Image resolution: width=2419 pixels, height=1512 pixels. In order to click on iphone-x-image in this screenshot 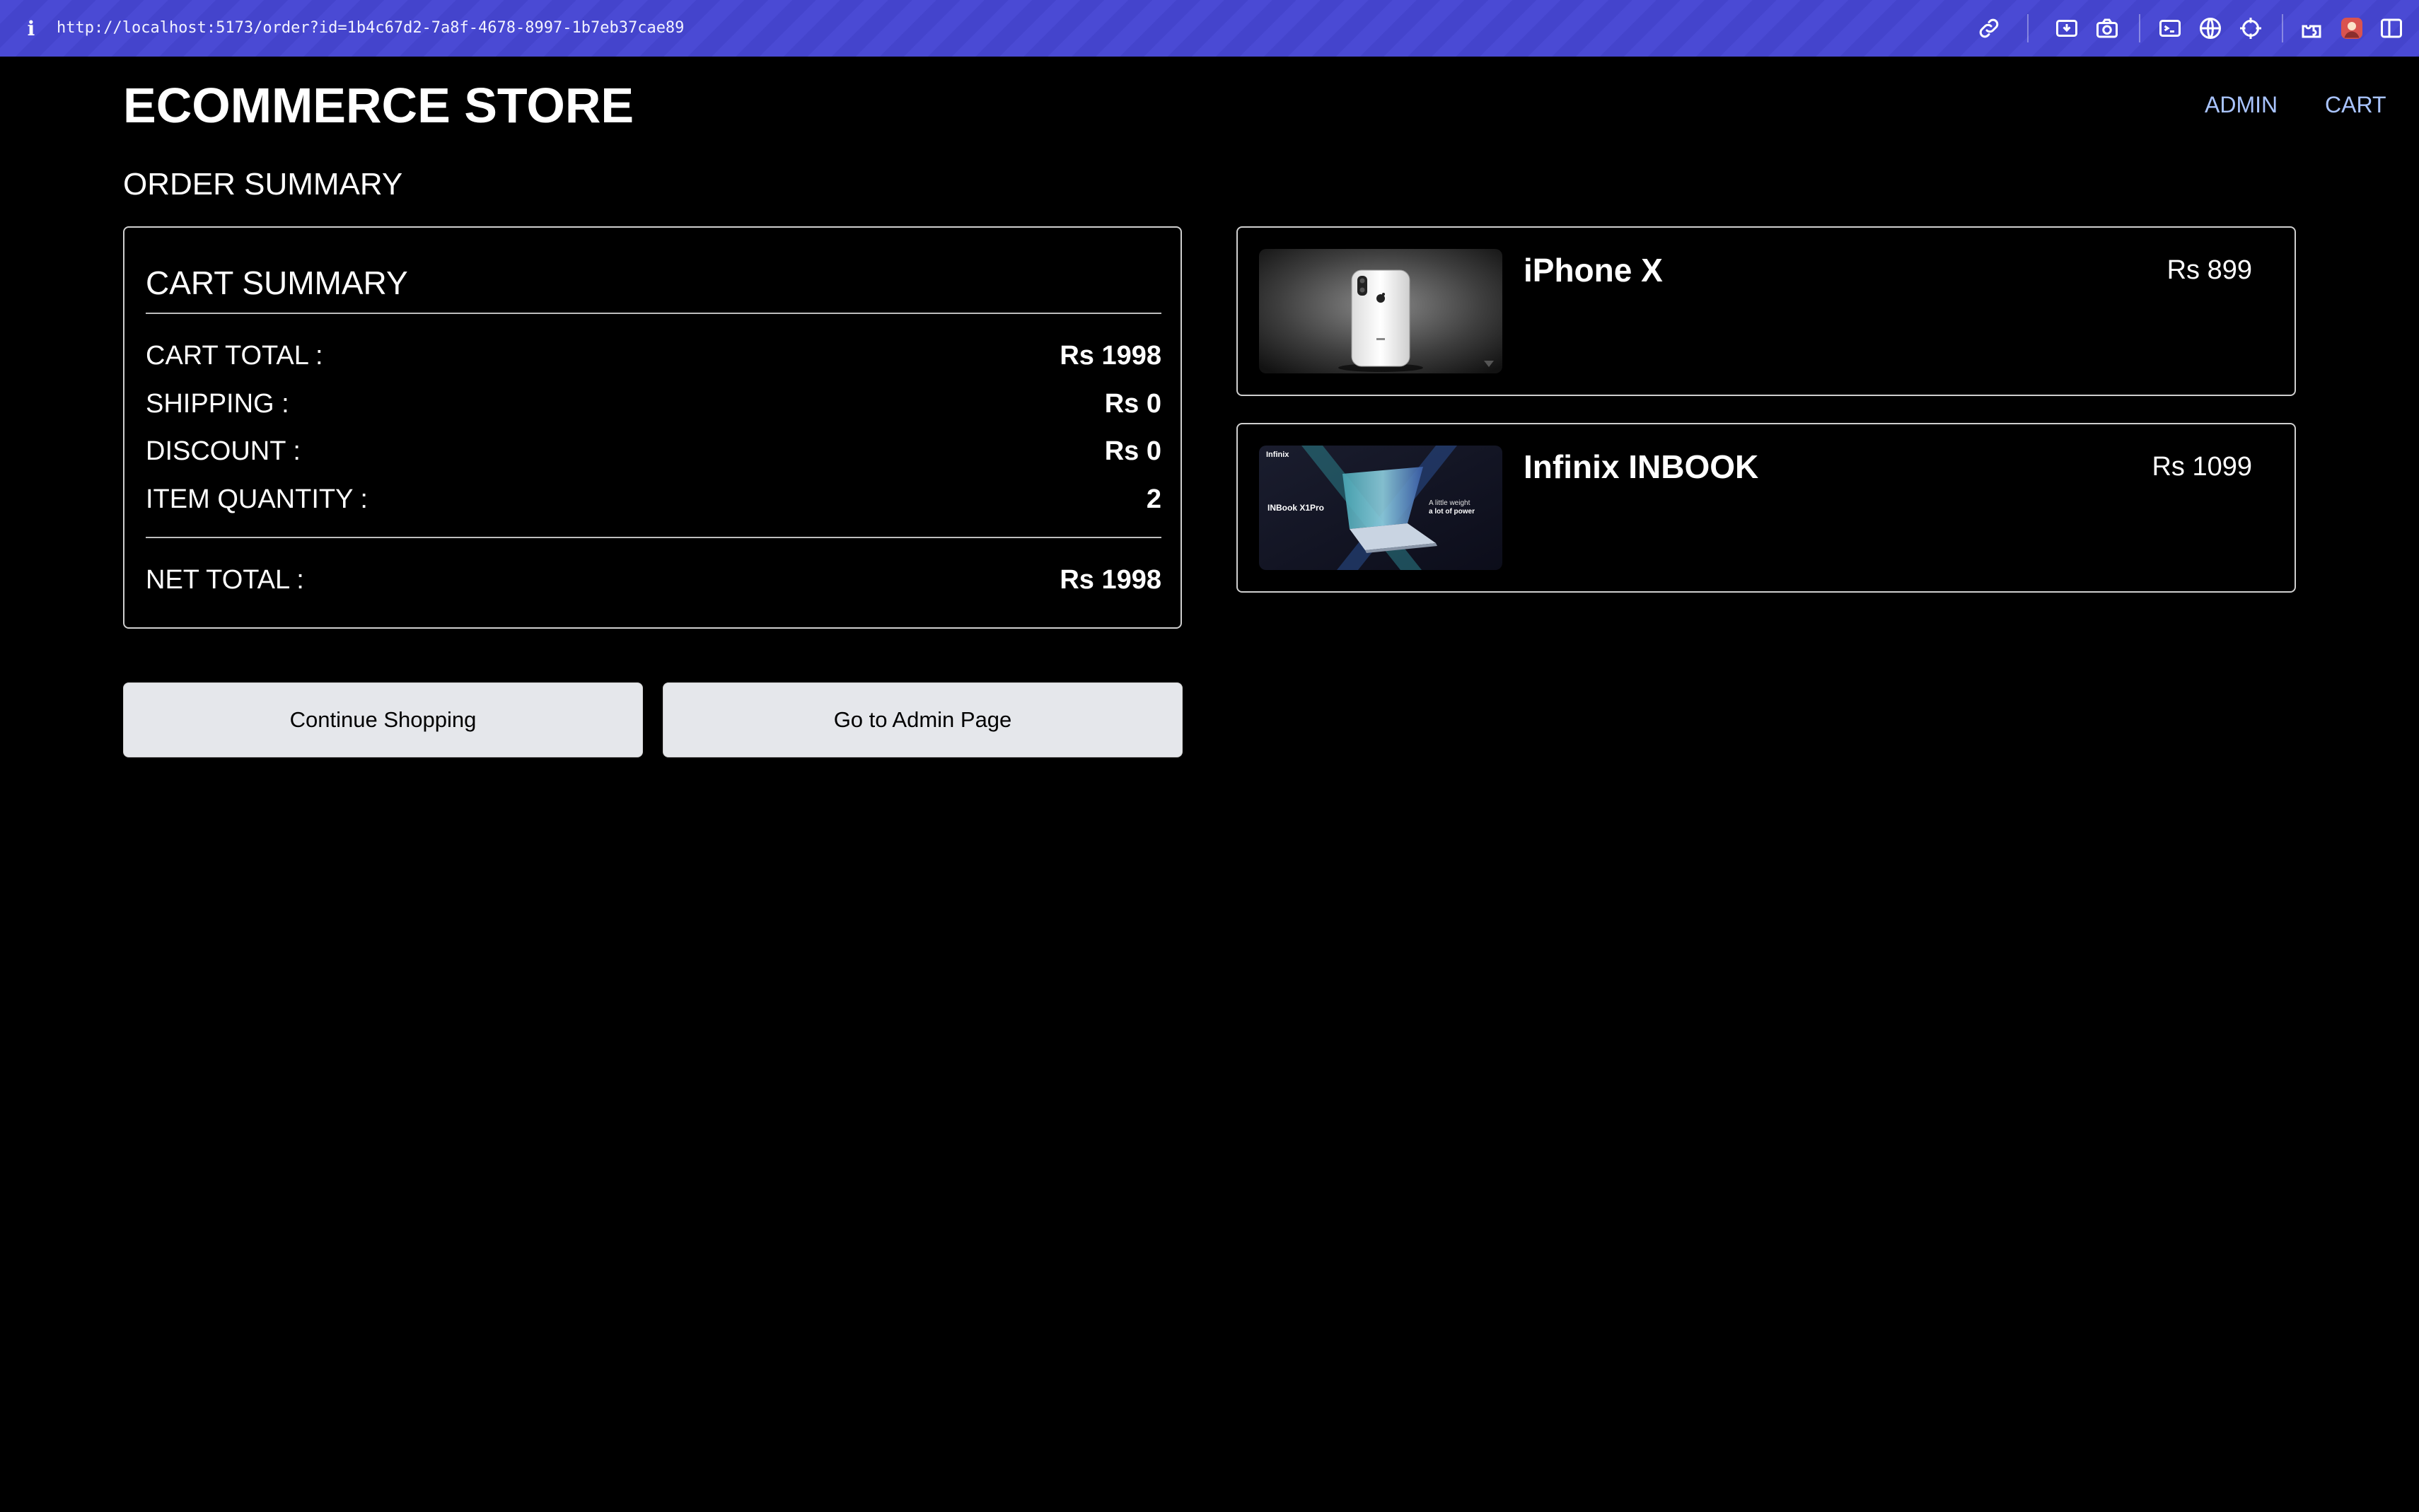, I will do `click(1381, 311)`.